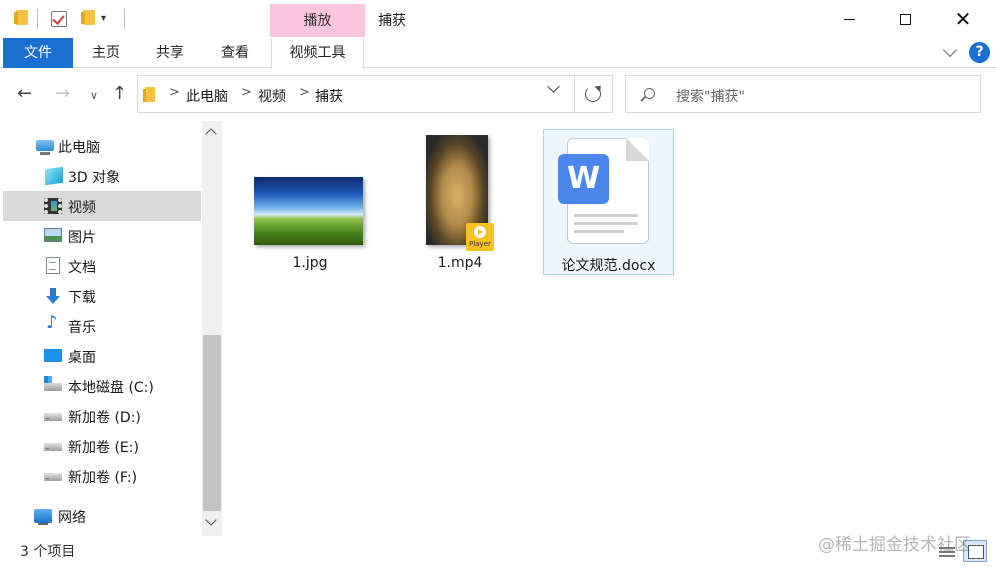  Describe the element at coordinates (950, 50) in the screenshot. I see `expand-ribbon-chevron-icon` at that location.